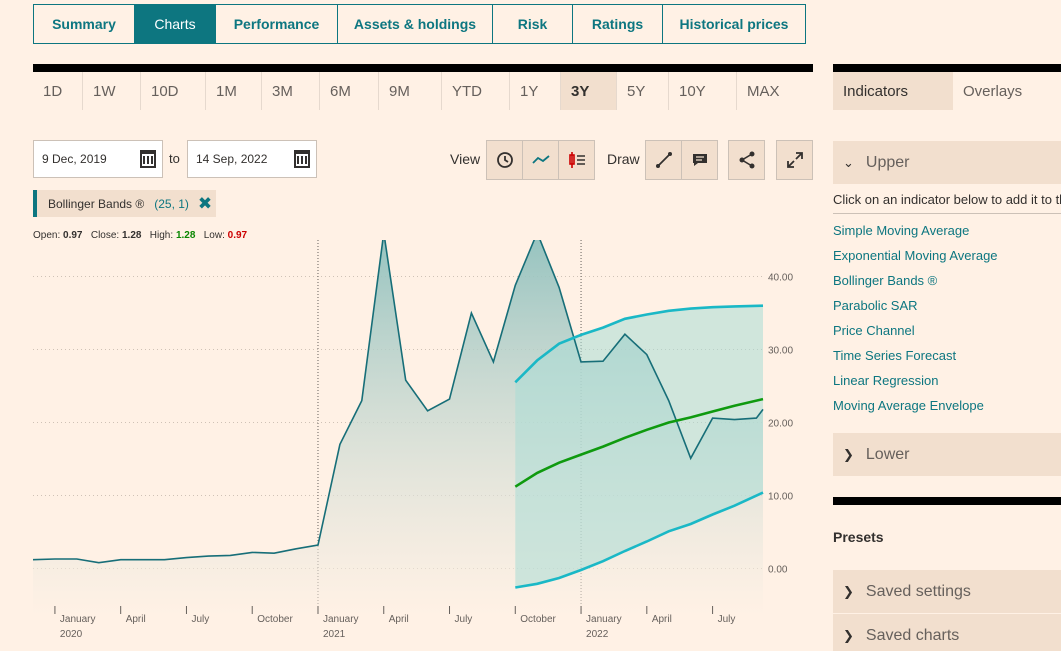  Describe the element at coordinates (618, 24) in the screenshot. I see `tab-ratings: Ratings` at that location.